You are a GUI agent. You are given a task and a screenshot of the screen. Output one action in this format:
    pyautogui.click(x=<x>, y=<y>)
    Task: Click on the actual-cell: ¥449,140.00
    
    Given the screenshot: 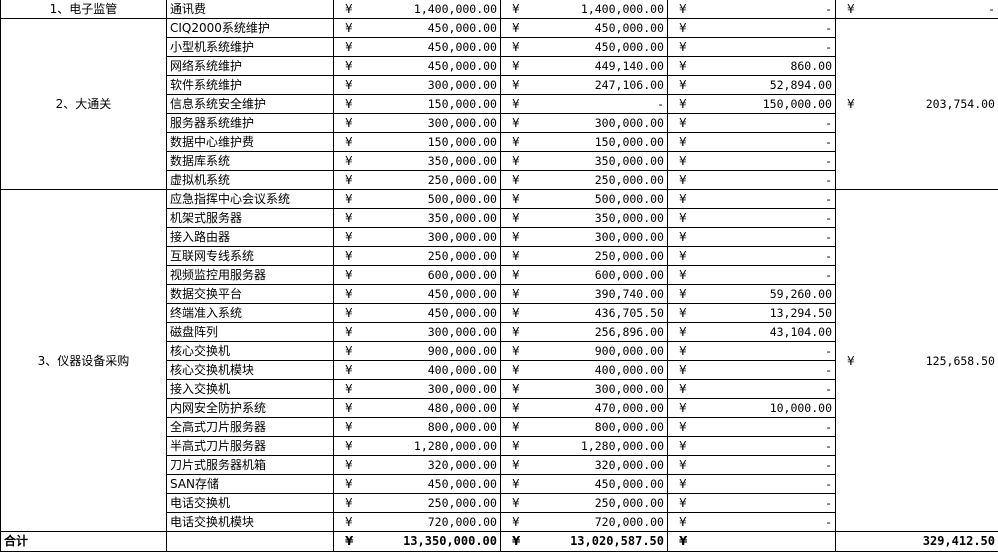 What is the action you would take?
    pyautogui.click(x=584, y=66)
    